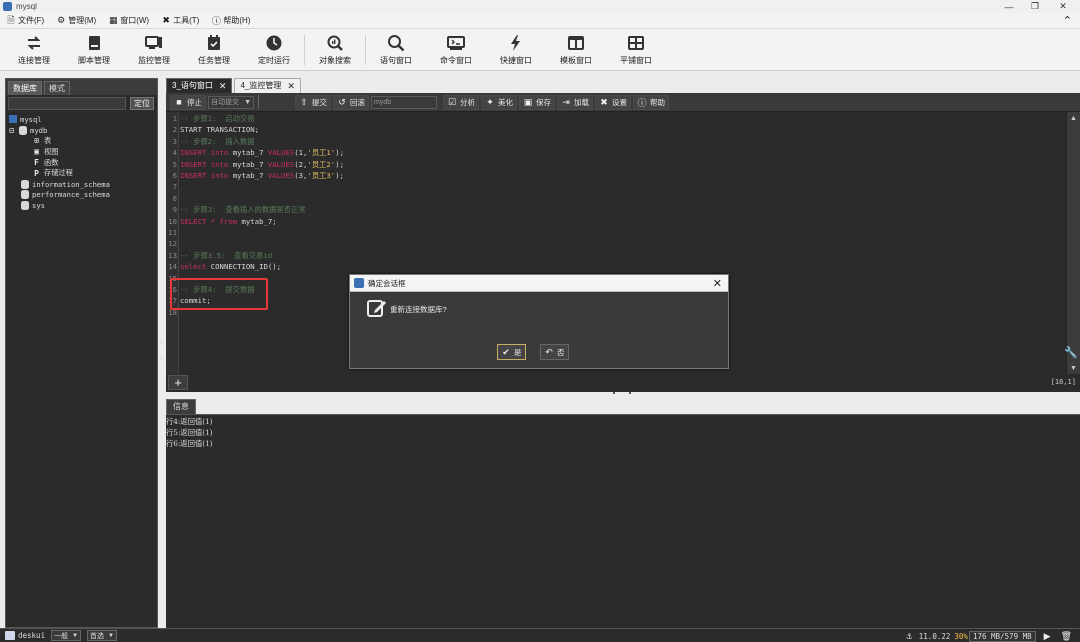  What do you see at coordinates (396, 60) in the screenshot?
I see `toolbar-label: 语句窗口` at bounding box center [396, 60].